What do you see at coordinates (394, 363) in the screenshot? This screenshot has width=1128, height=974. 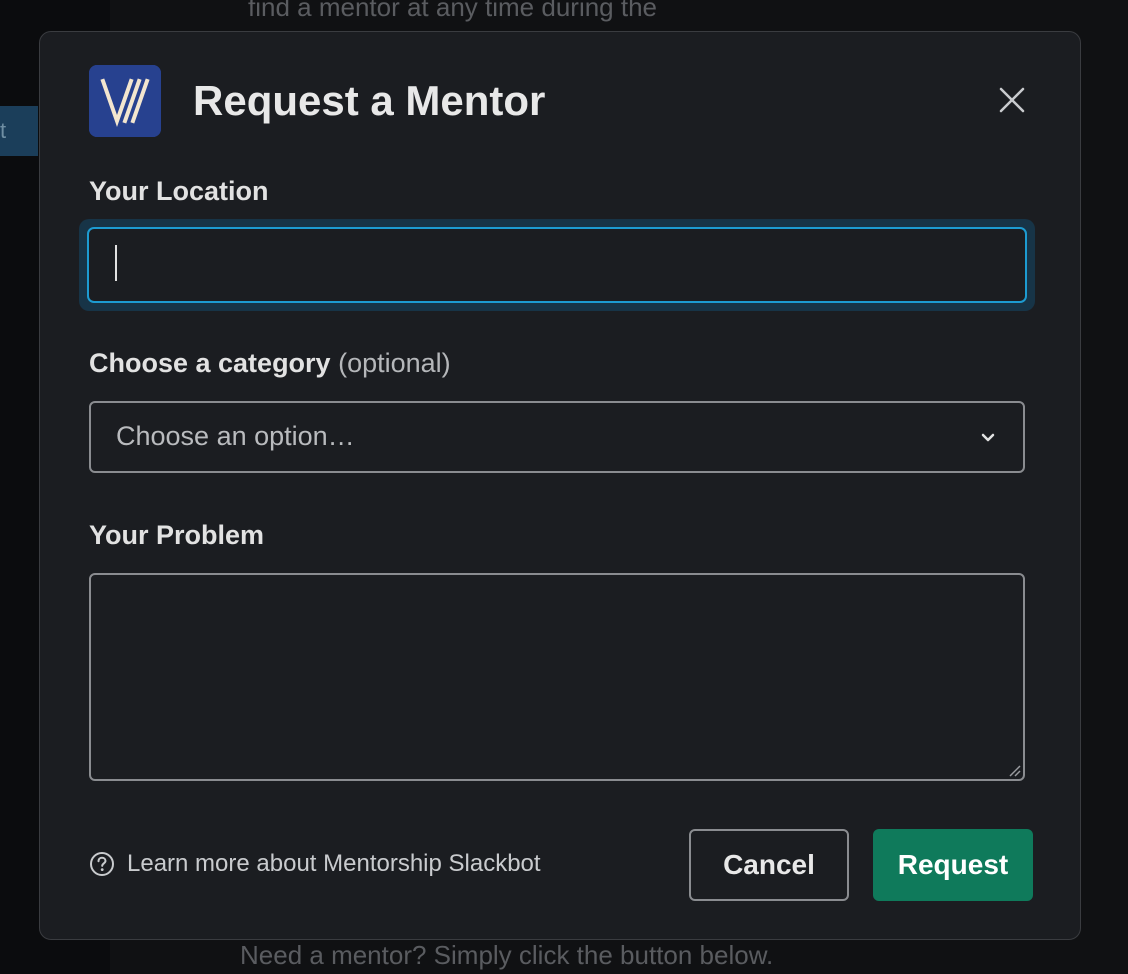 I see `optional-hint: (optional)` at bounding box center [394, 363].